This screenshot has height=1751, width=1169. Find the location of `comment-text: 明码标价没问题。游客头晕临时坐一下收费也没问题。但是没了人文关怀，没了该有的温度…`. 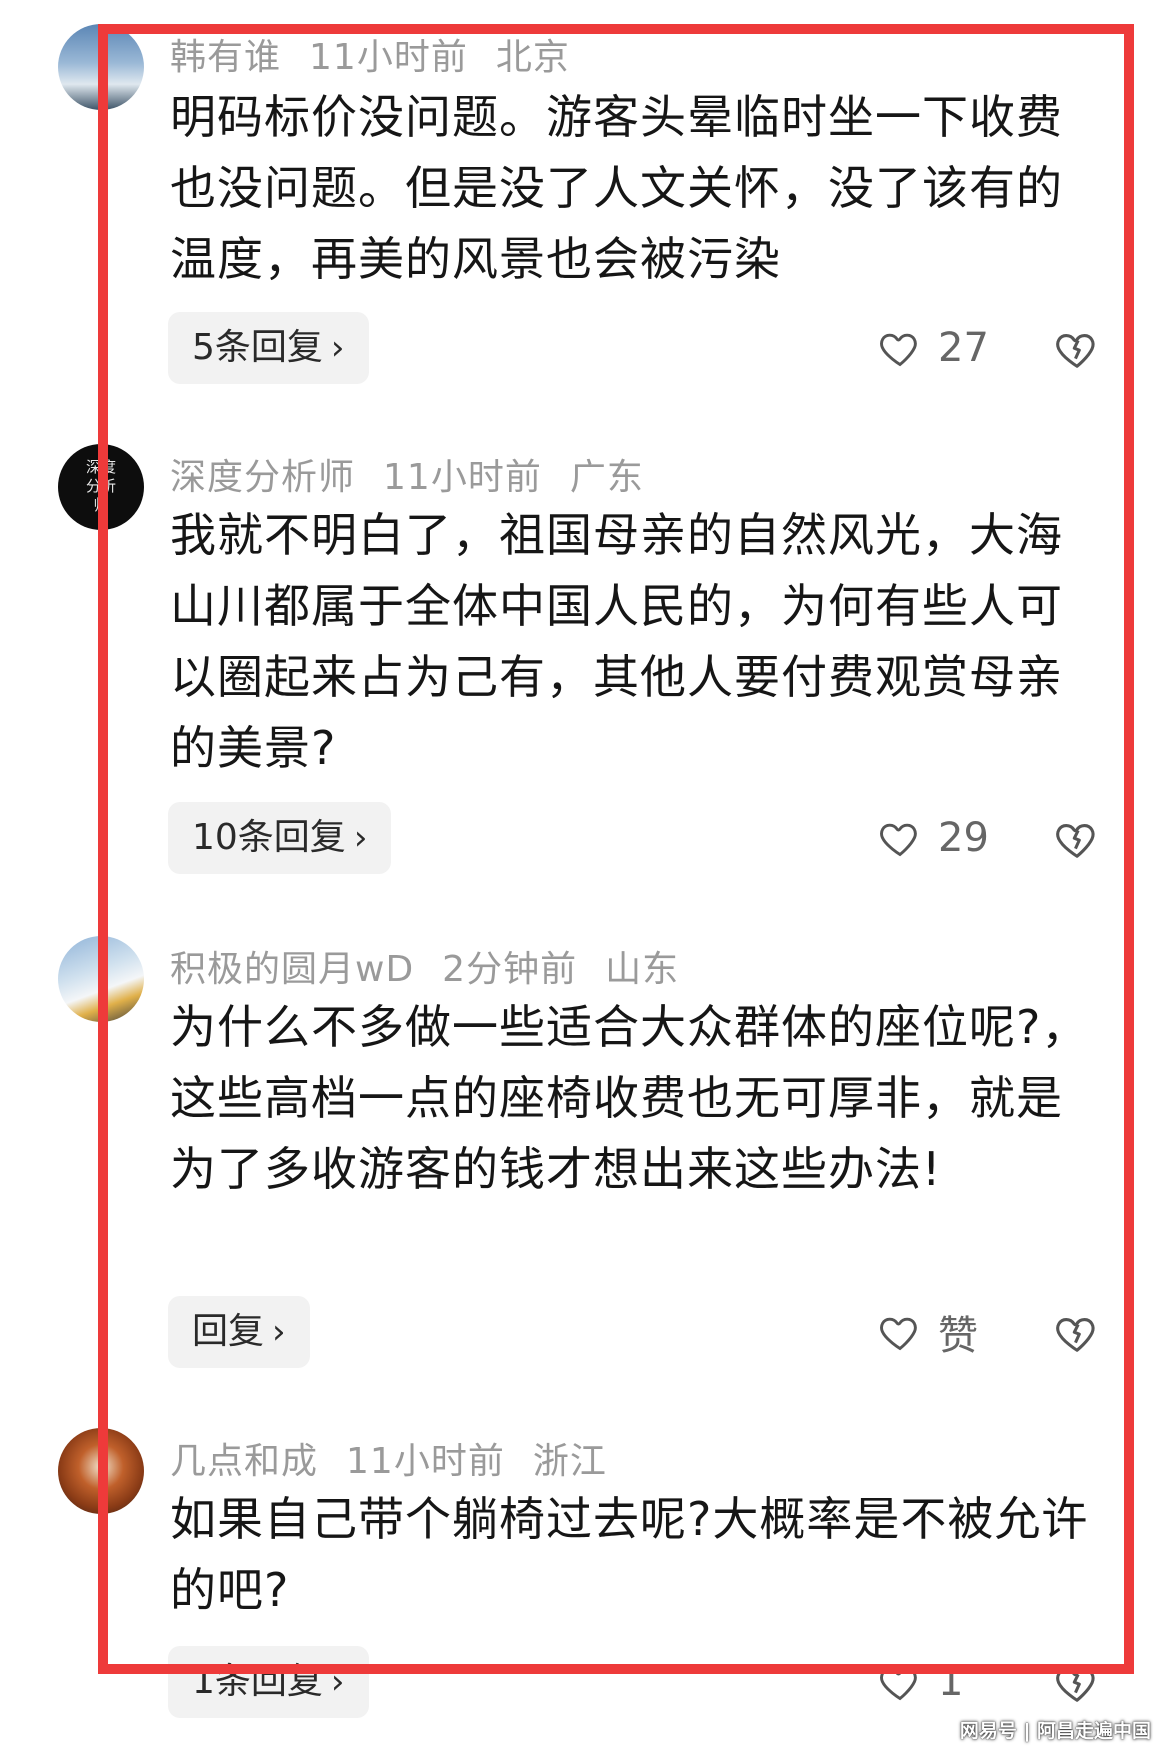

comment-text: 明码标价没问题。游客头晕临时坐一下收费也没问题。但是没了人文关怀，没了该有的温度… is located at coordinates (616, 188).